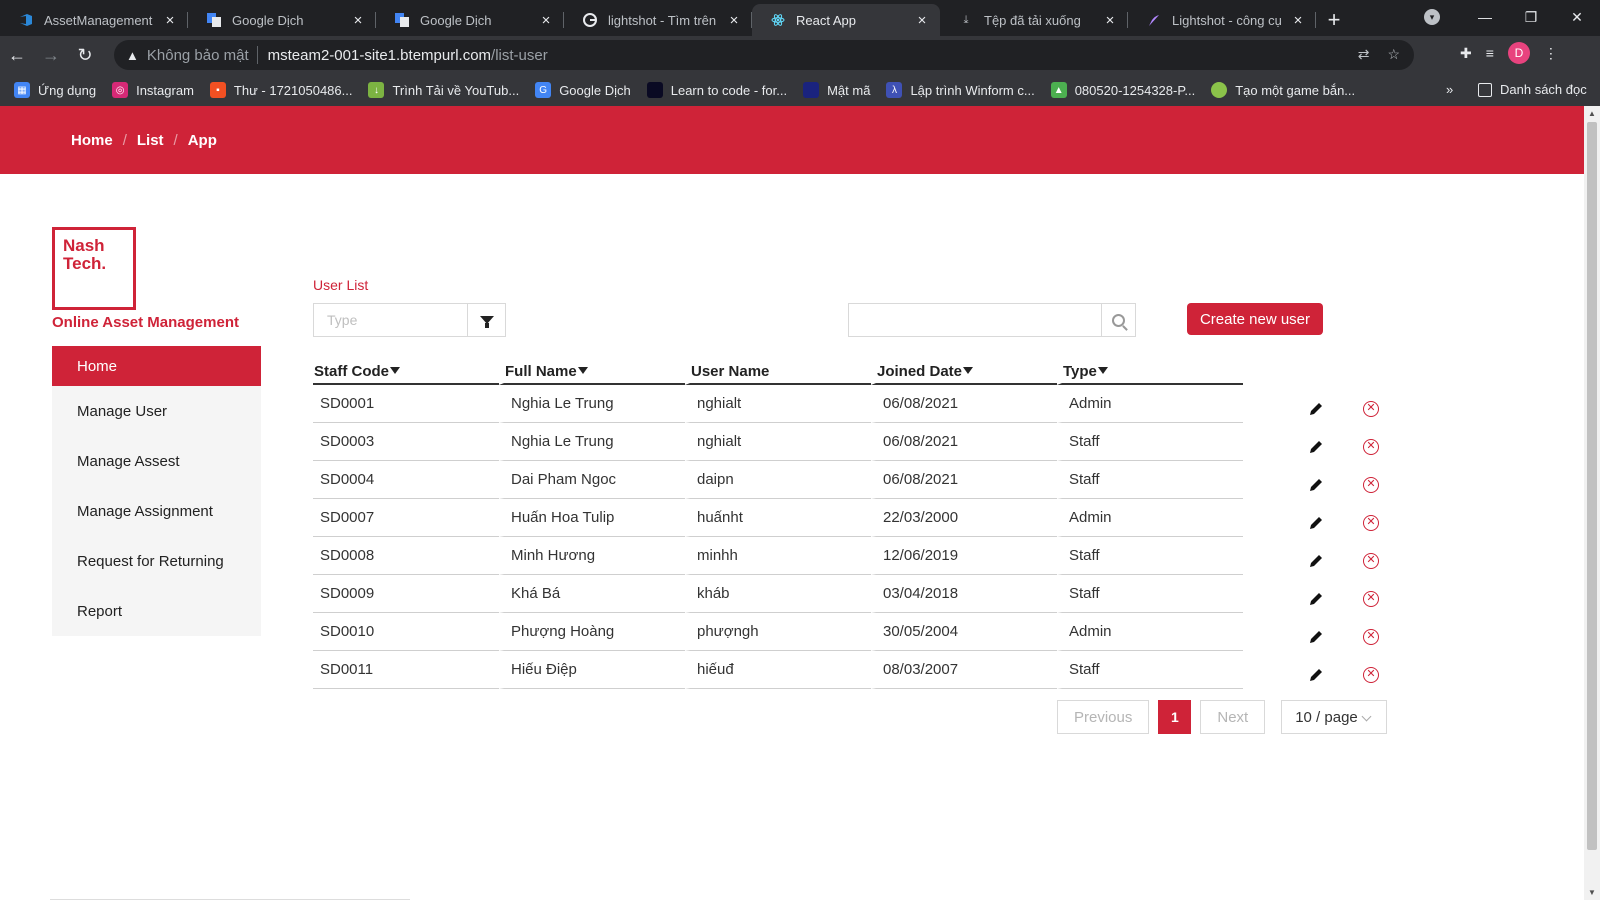 The width and height of the screenshot is (1600, 900). What do you see at coordinates (94, 20) in the screenshot?
I see `browser-tab: AssetManagement Te ×` at bounding box center [94, 20].